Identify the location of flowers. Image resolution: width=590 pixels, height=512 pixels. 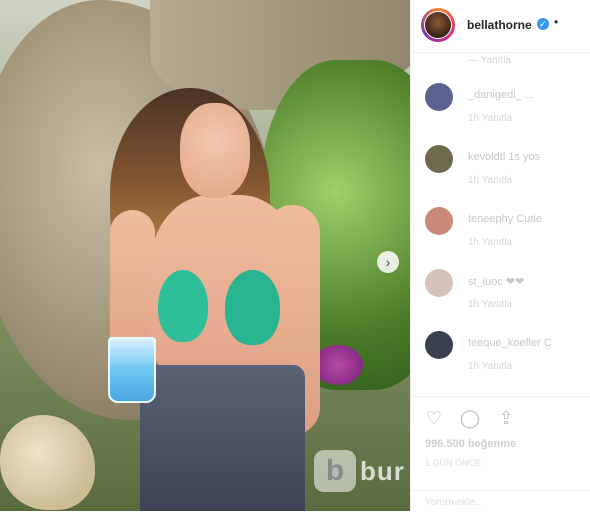
(338, 365).